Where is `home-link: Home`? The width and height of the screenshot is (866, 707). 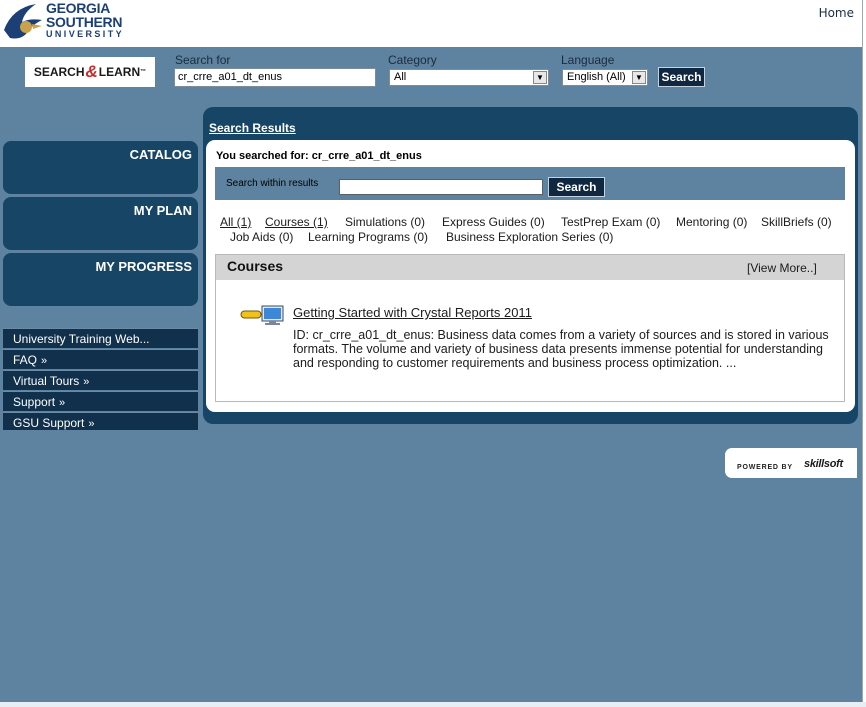 home-link: Home is located at coordinates (836, 13).